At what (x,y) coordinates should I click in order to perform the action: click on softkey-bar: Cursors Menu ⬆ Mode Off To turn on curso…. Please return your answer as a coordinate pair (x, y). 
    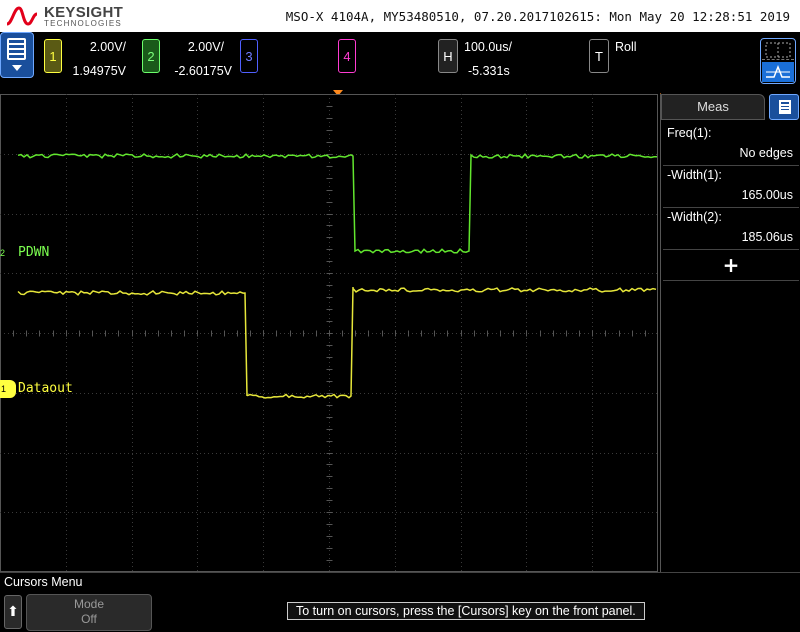
    Looking at the image, I should click on (400, 602).